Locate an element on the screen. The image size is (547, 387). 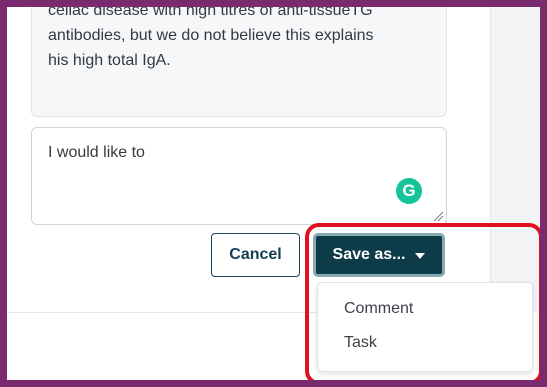
cancel-button: Cancel is located at coordinates (255, 255).